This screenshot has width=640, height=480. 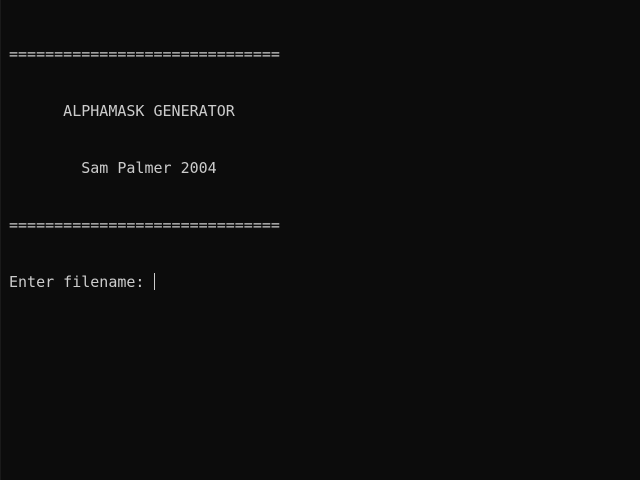 I want to click on text-cursor, so click(x=154, y=281).